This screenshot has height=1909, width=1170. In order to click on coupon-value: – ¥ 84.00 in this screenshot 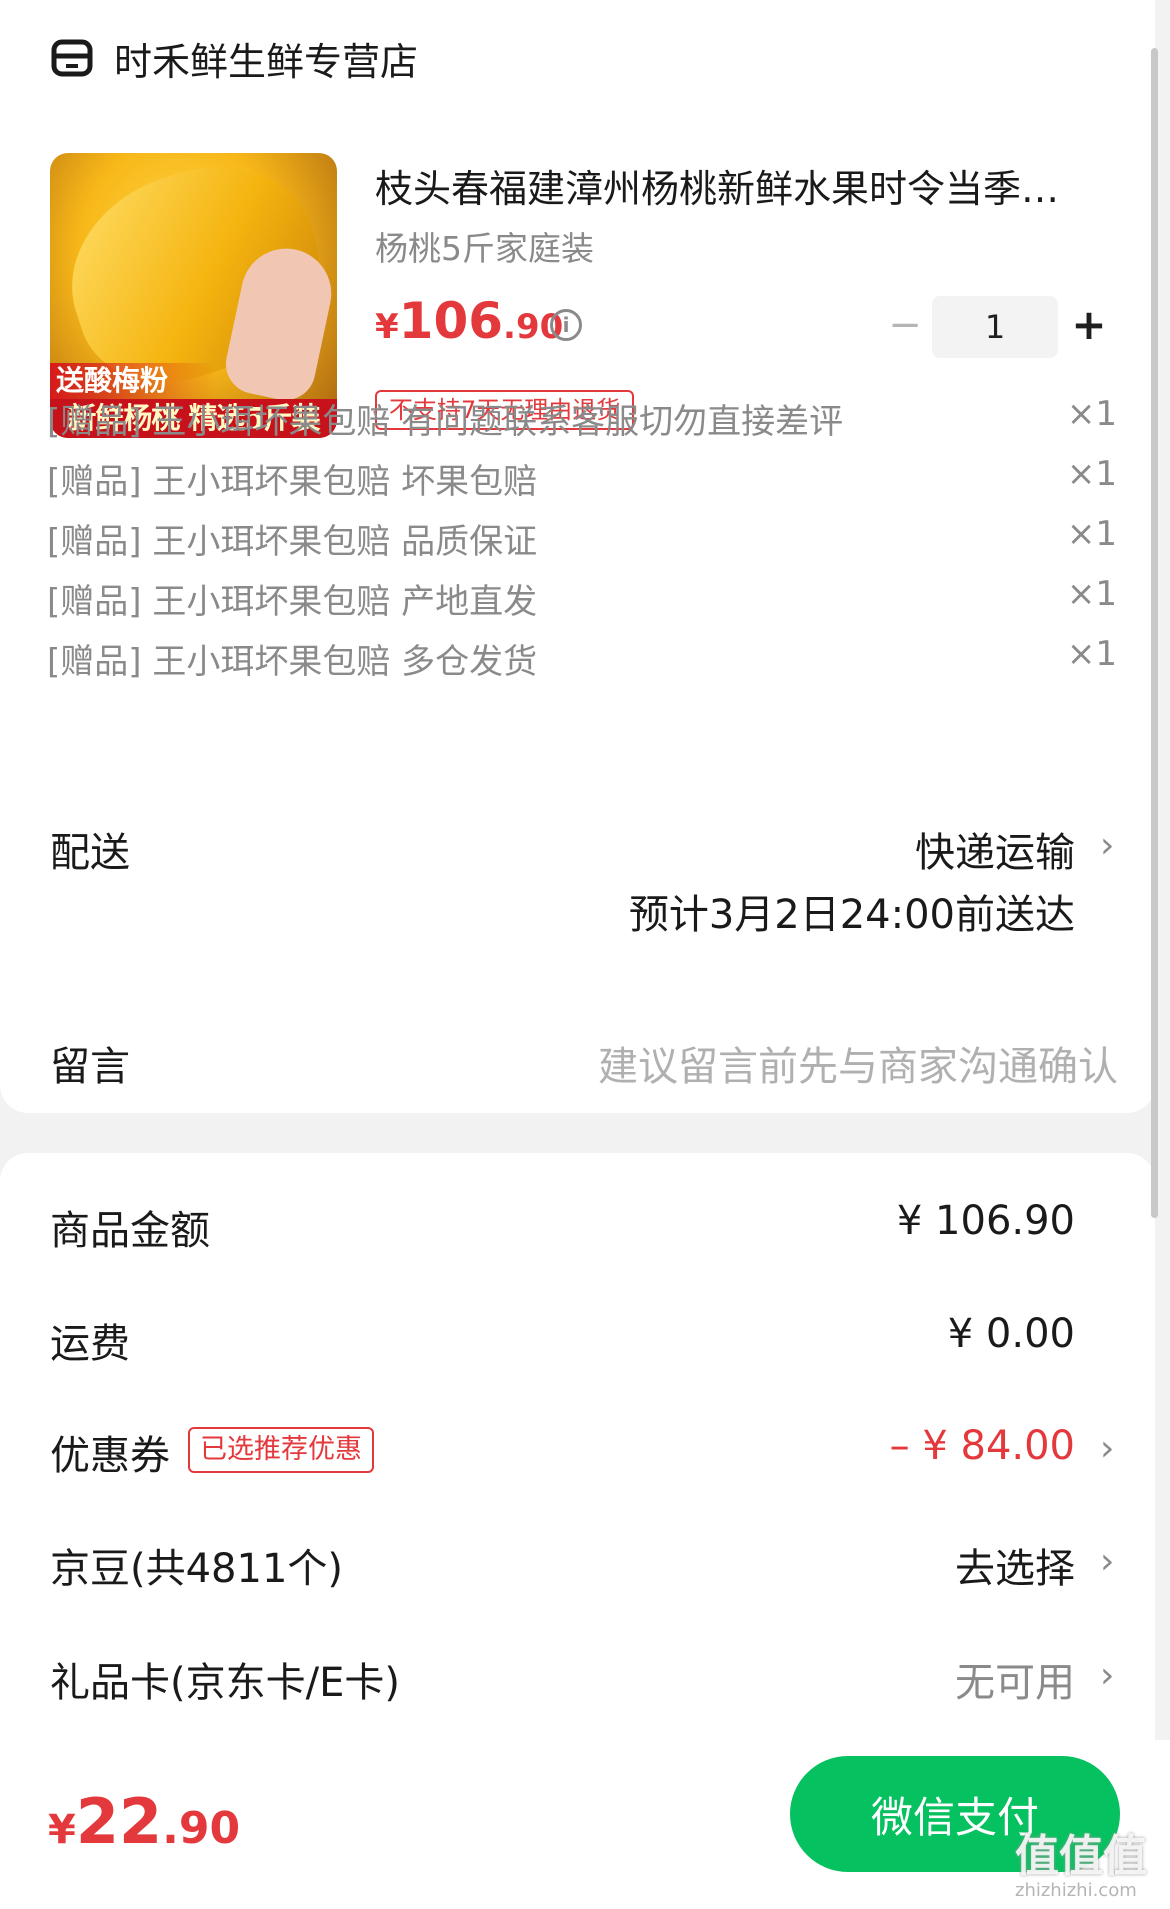, I will do `click(982, 1446)`.